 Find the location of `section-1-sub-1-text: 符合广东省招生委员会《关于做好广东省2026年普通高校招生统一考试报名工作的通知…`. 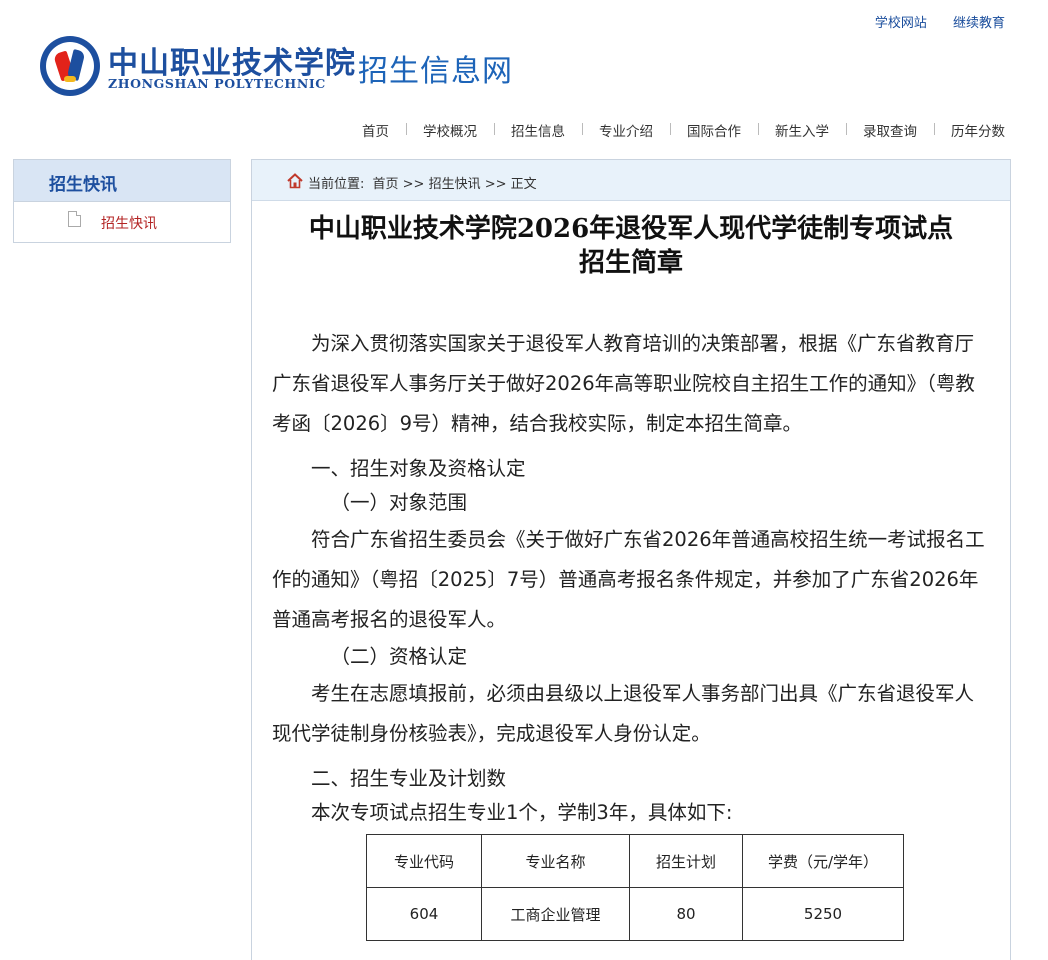

section-1-sub-1-text: 符合广东省招生委员会《关于做好广东省2026年普通高校招生统一考试报名工作的通知… is located at coordinates (628, 579).